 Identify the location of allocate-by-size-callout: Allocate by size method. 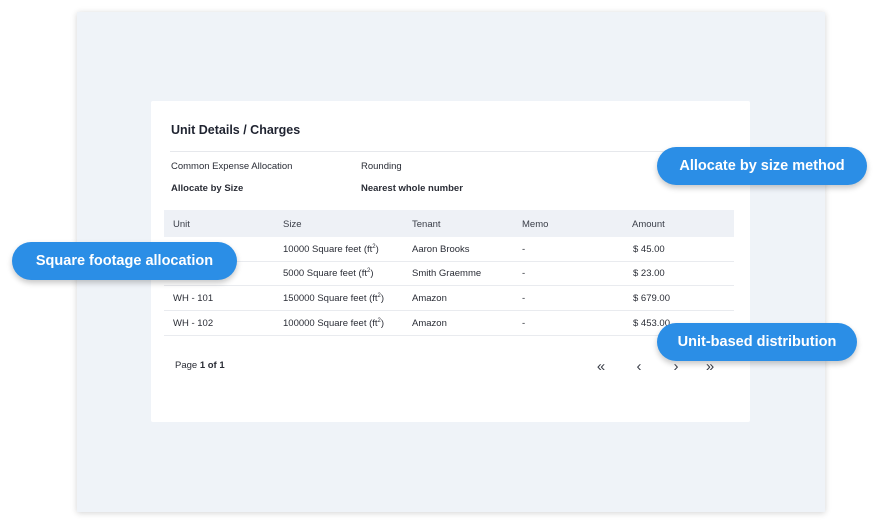
(762, 166).